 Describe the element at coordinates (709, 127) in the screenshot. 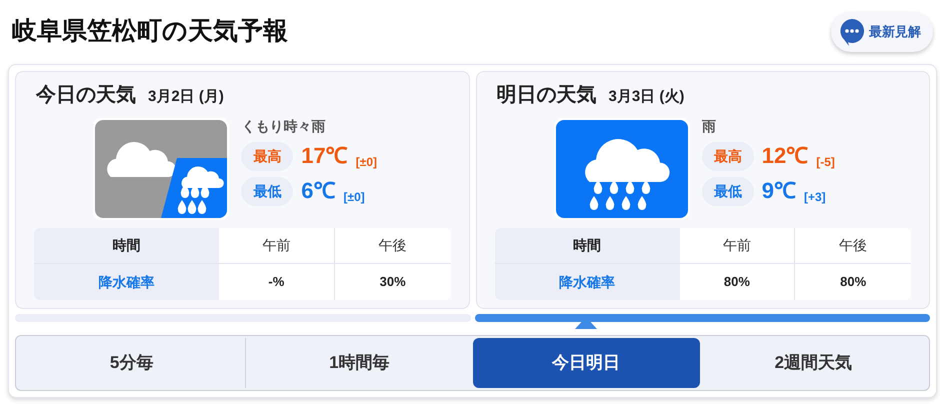

I see `weather-label: 雨` at that location.